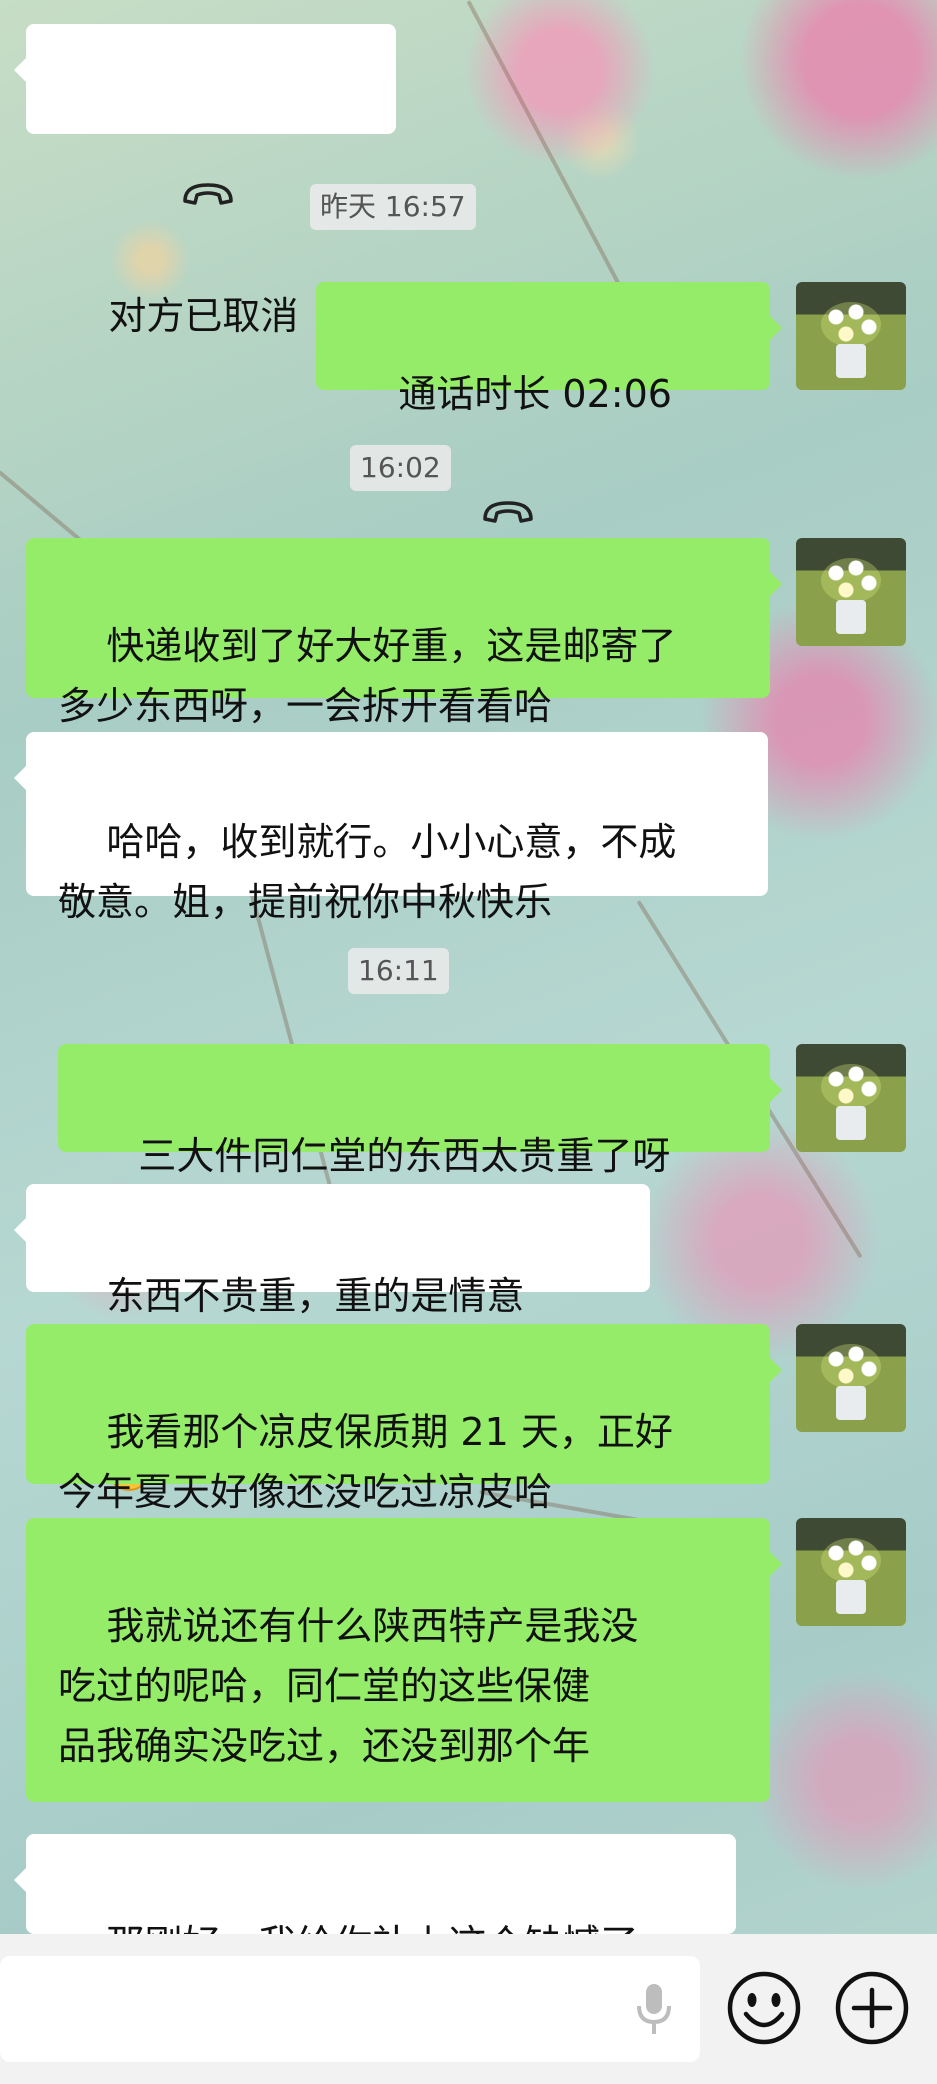  I want to click on message-bubble-sent: 我看那个凉皮保质期 21 天，正好 今年夏天好像还没吃过凉皮哈, so click(404, 1419).